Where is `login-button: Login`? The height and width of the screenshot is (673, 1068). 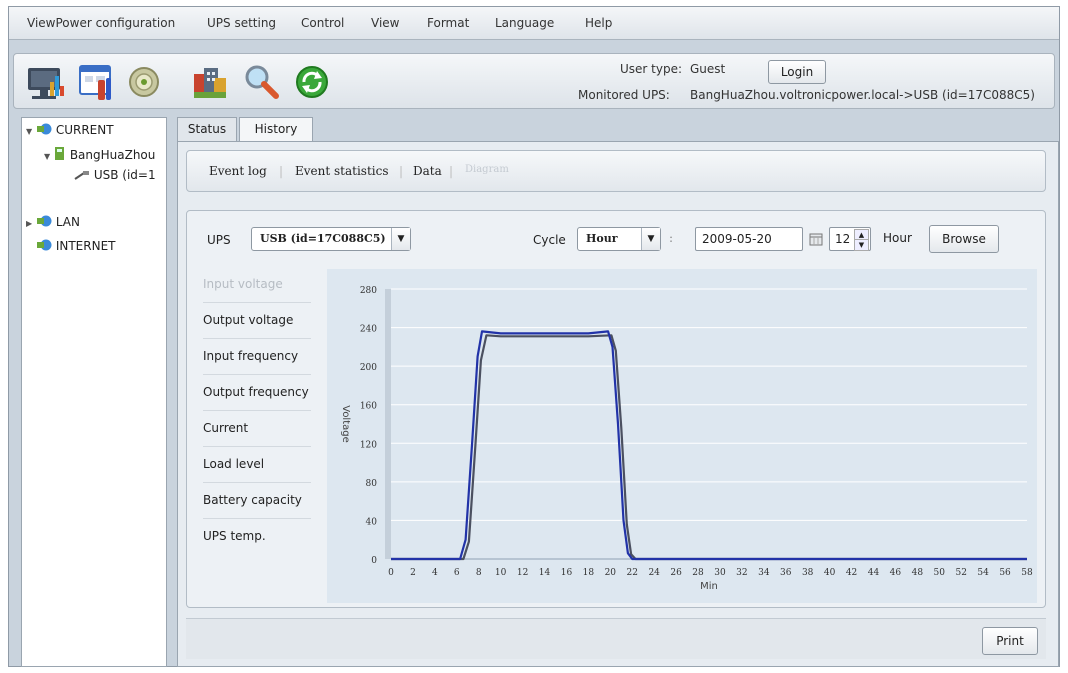
login-button: Login is located at coordinates (797, 72).